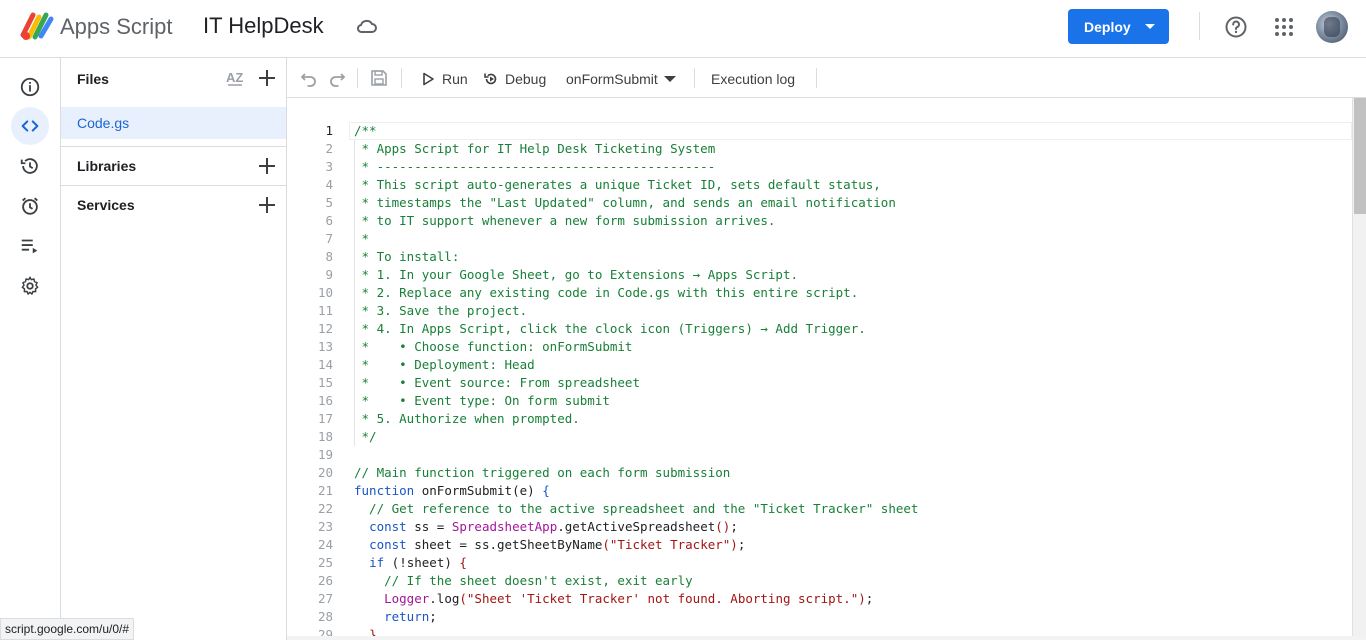 The image size is (1366, 640). I want to click on code-line: * • Event type: On form submit, so click(849, 401).